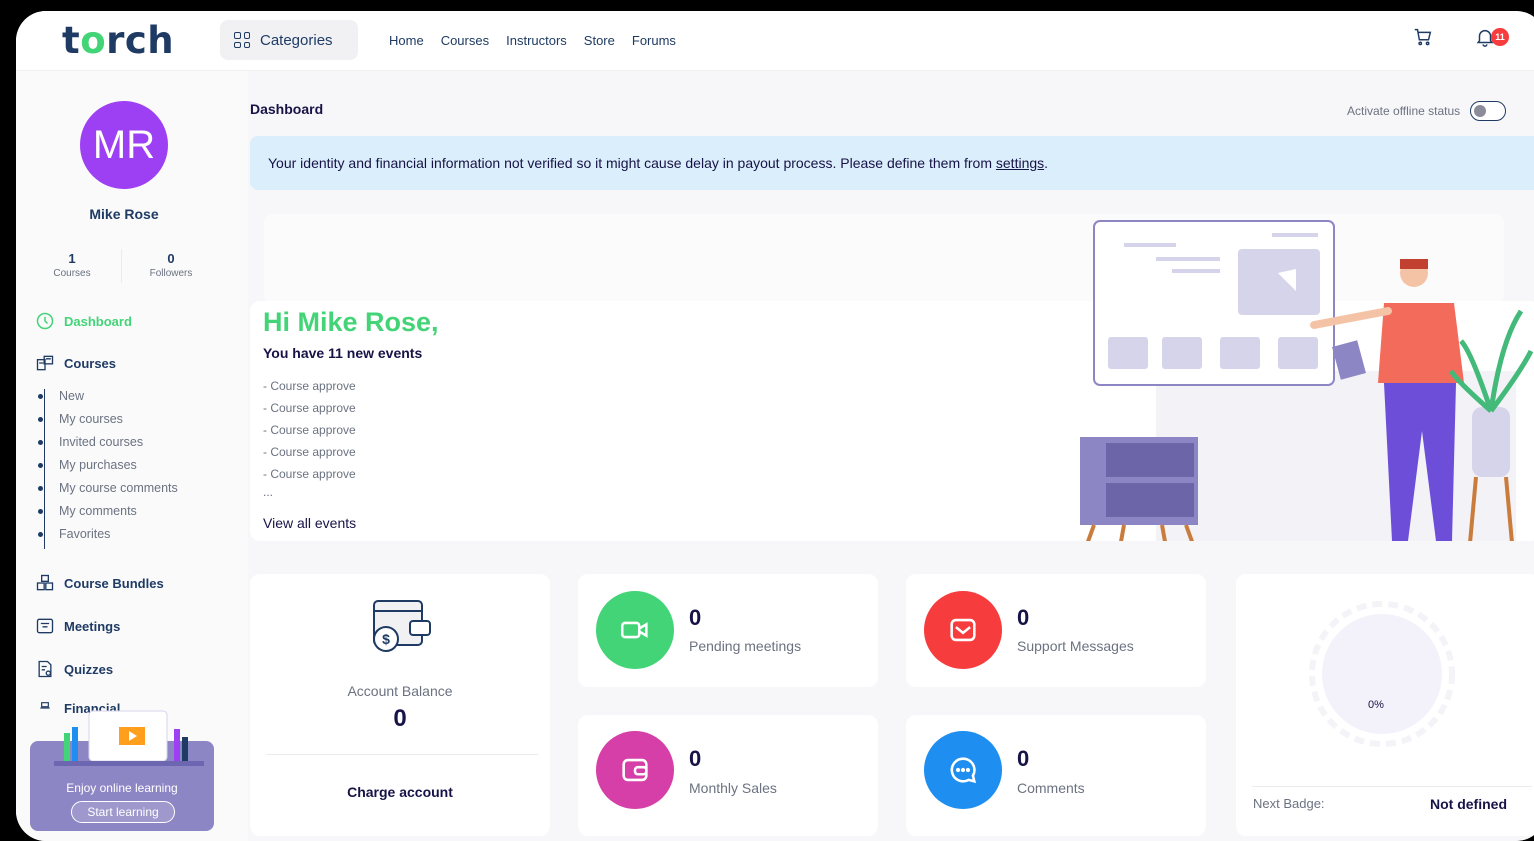  Describe the element at coordinates (1423, 37) in the screenshot. I see `cart-icon` at that location.